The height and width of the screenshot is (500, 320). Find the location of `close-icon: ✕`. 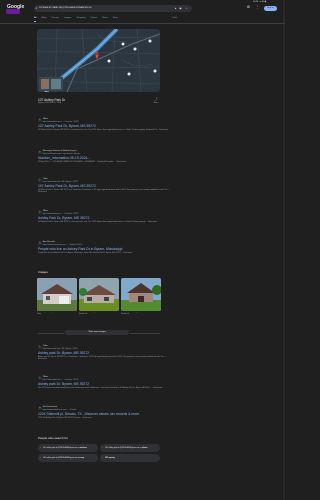

close-icon: ✕ is located at coordinates (36, 8).